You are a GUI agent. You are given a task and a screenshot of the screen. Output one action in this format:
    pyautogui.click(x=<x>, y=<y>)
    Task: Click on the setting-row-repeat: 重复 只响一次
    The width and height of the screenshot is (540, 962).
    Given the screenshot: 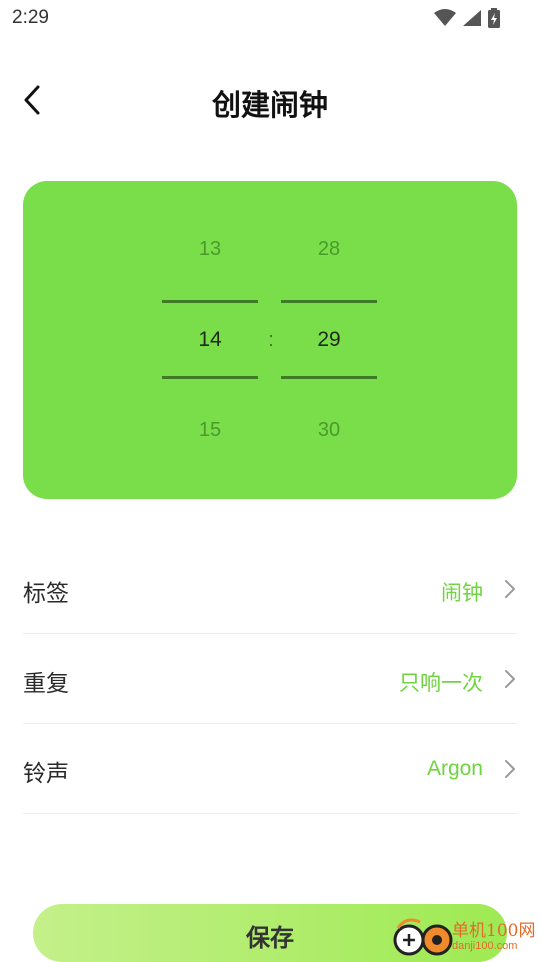 What is the action you would take?
    pyautogui.click(x=270, y=679)
    